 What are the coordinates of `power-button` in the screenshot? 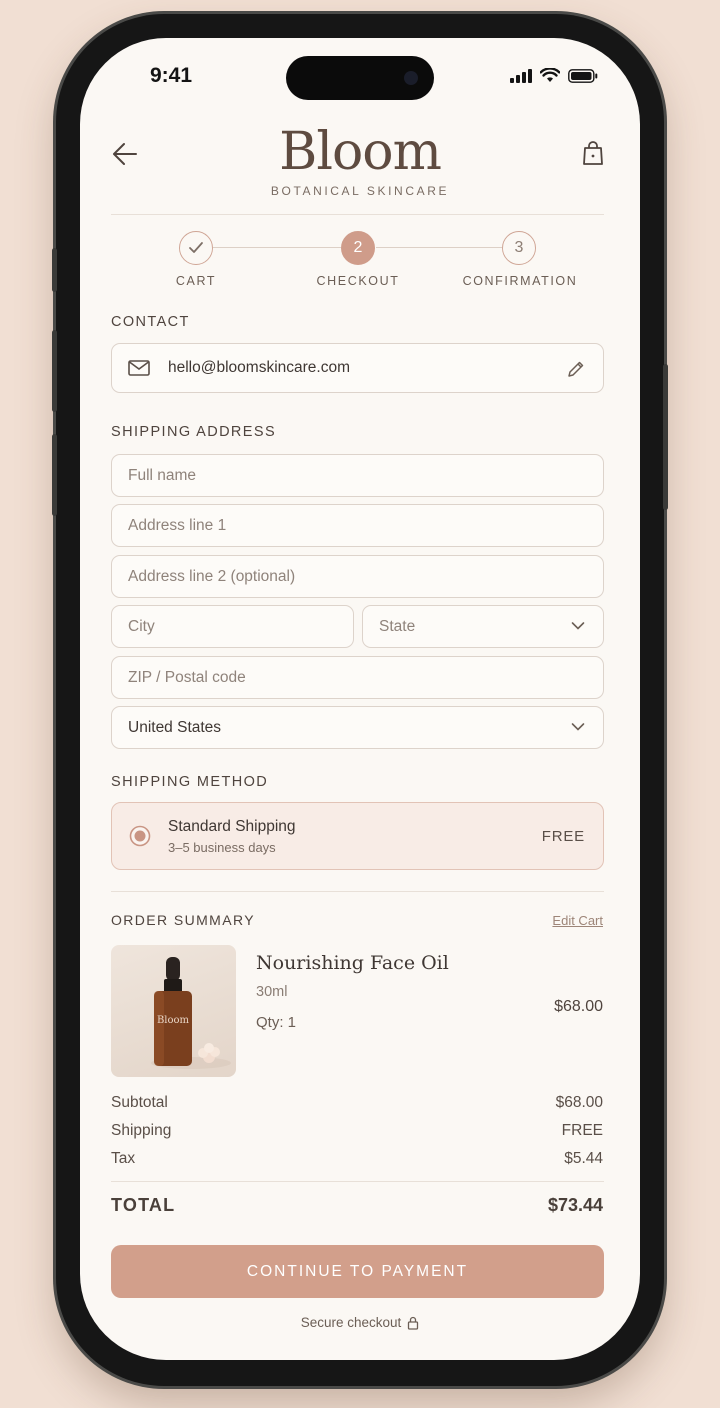 It's located at (665, 437).